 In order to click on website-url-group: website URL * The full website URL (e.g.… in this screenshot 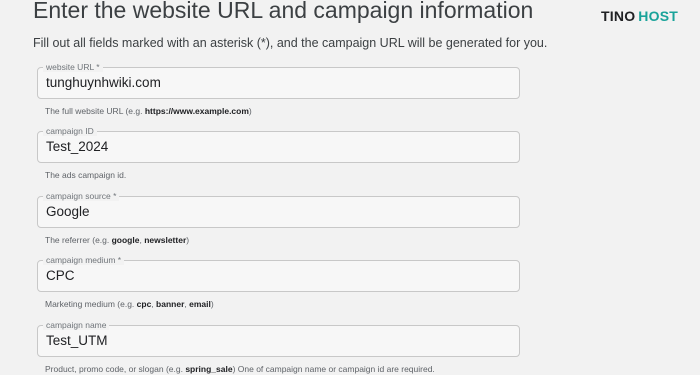, I will do `click(278, 89)`.